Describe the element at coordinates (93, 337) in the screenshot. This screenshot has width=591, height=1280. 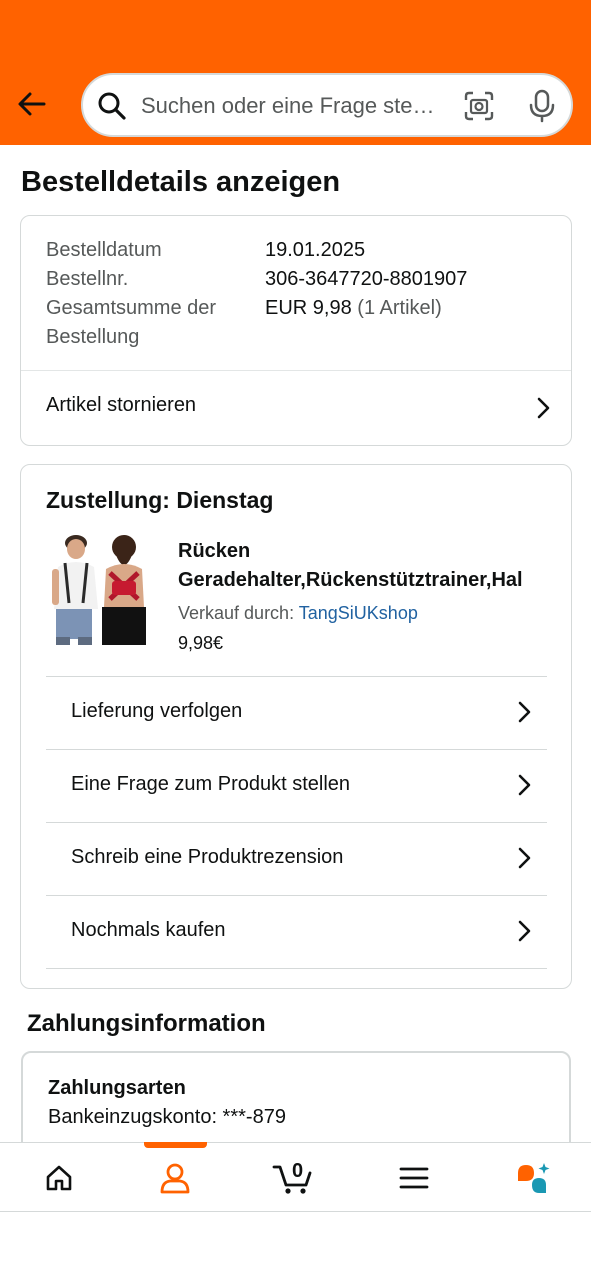
I see `order-total-label-line2: Bestellung` at that location.